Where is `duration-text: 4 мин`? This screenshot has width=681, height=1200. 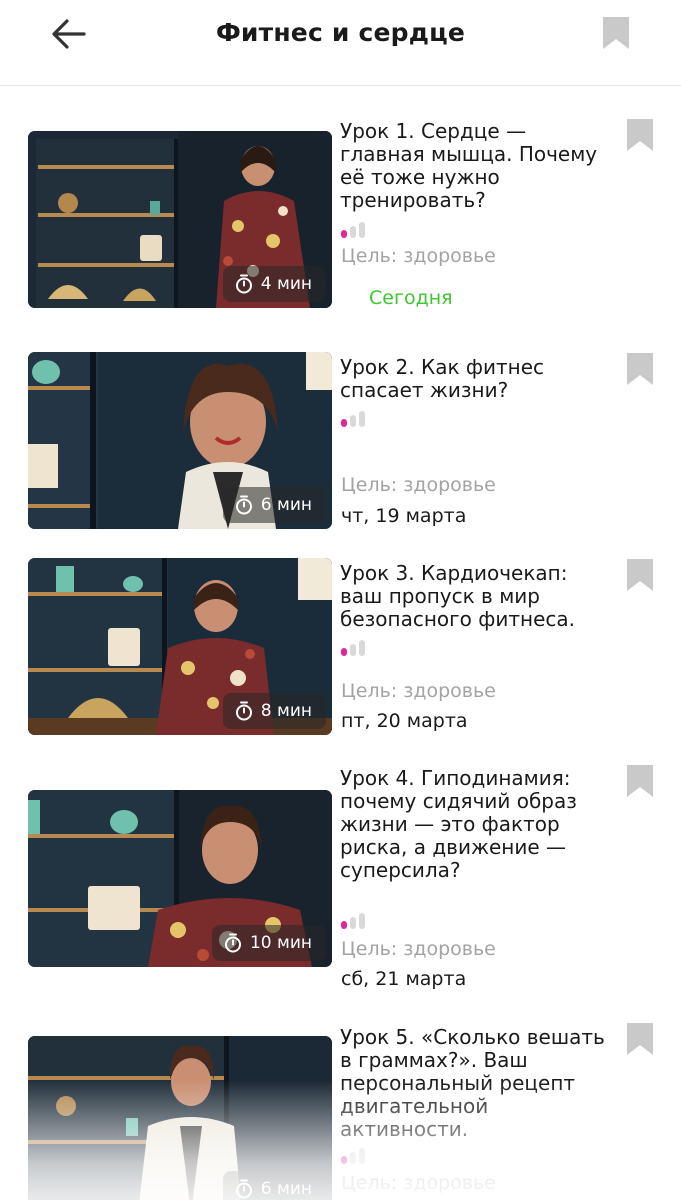
duration-text: 4 мин is located at coordinates (286, 284).